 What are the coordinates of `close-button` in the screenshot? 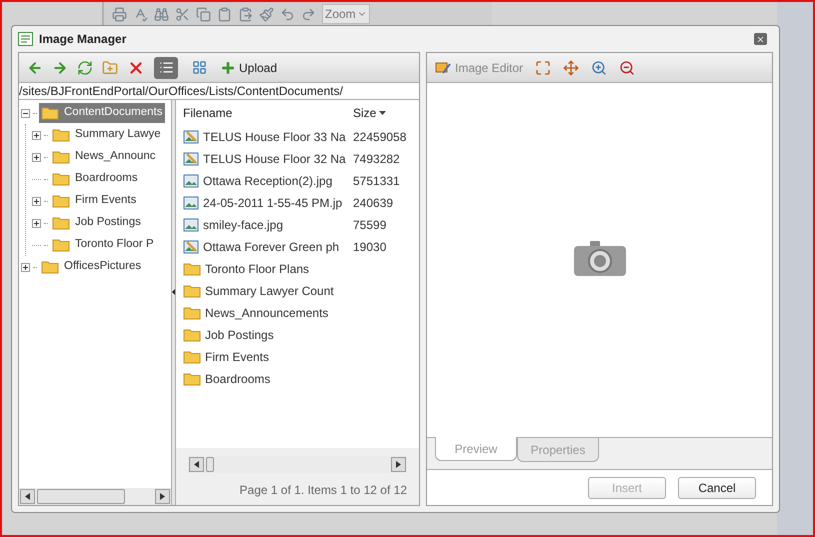 It's located at (760, 39).